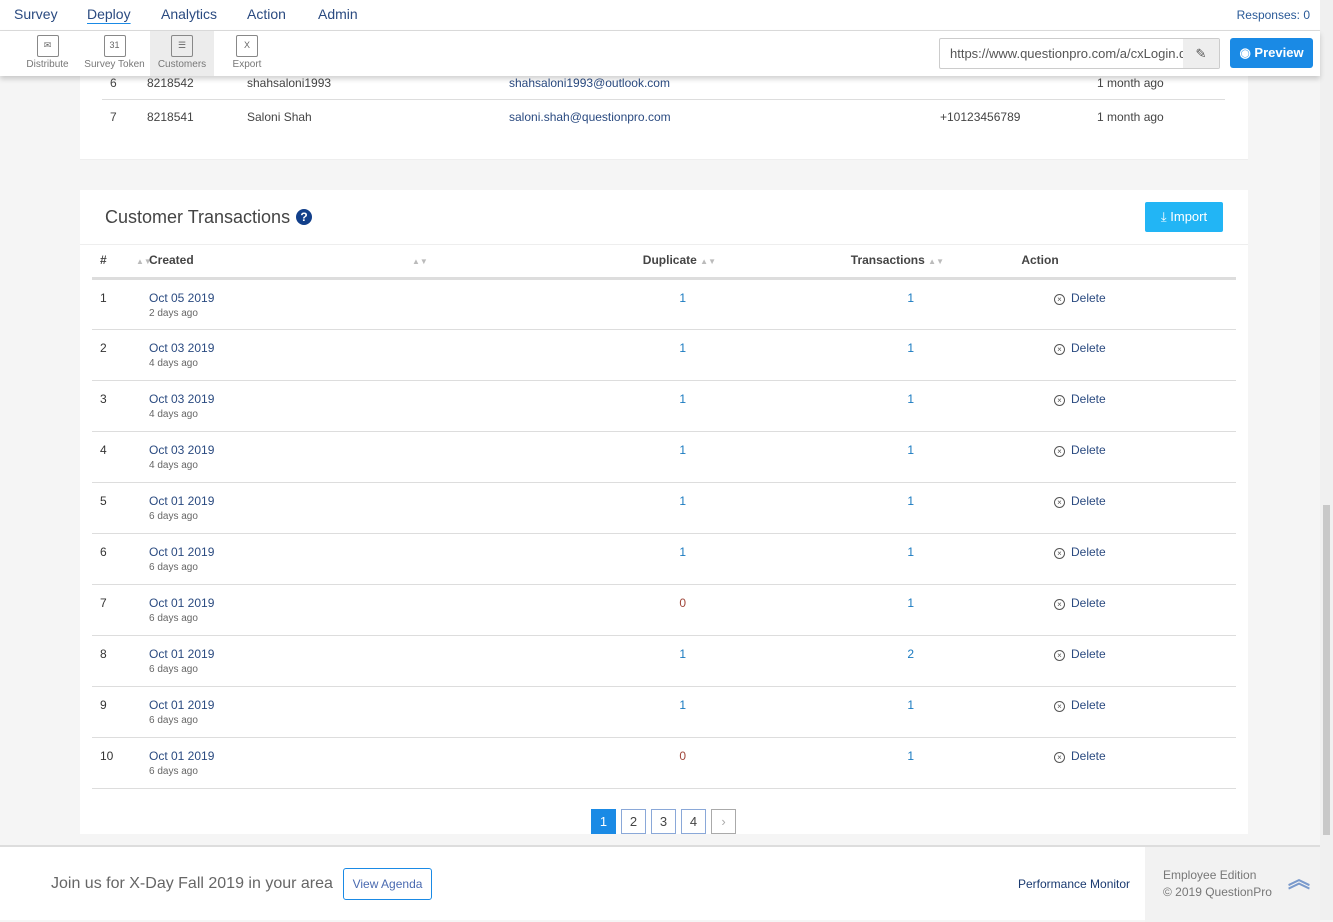 Image resolution: width=1333 pixels, height=922 pixels. I want to click on table-row: 5 Oct 01 2019 6 days ago 1 1 × Delete, so click(664, 508).